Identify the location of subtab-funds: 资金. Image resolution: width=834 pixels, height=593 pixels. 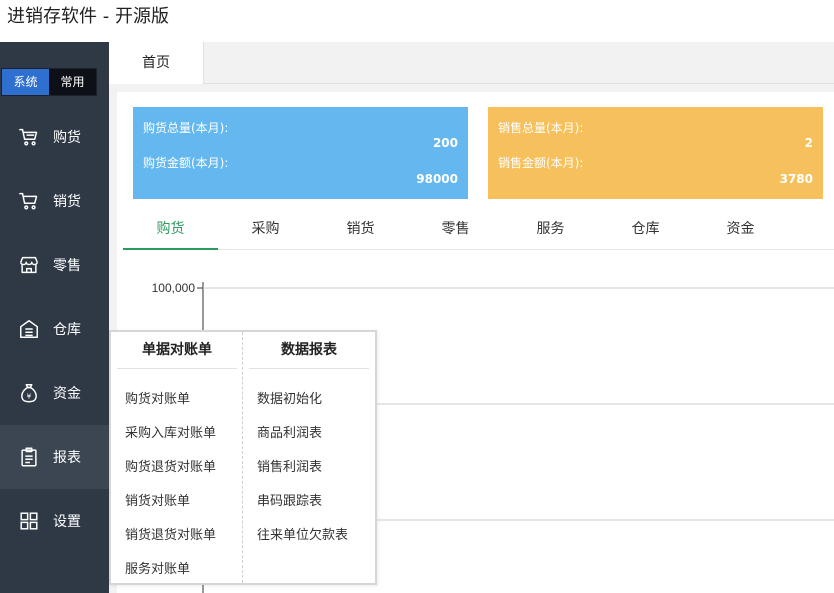
(740, 231).